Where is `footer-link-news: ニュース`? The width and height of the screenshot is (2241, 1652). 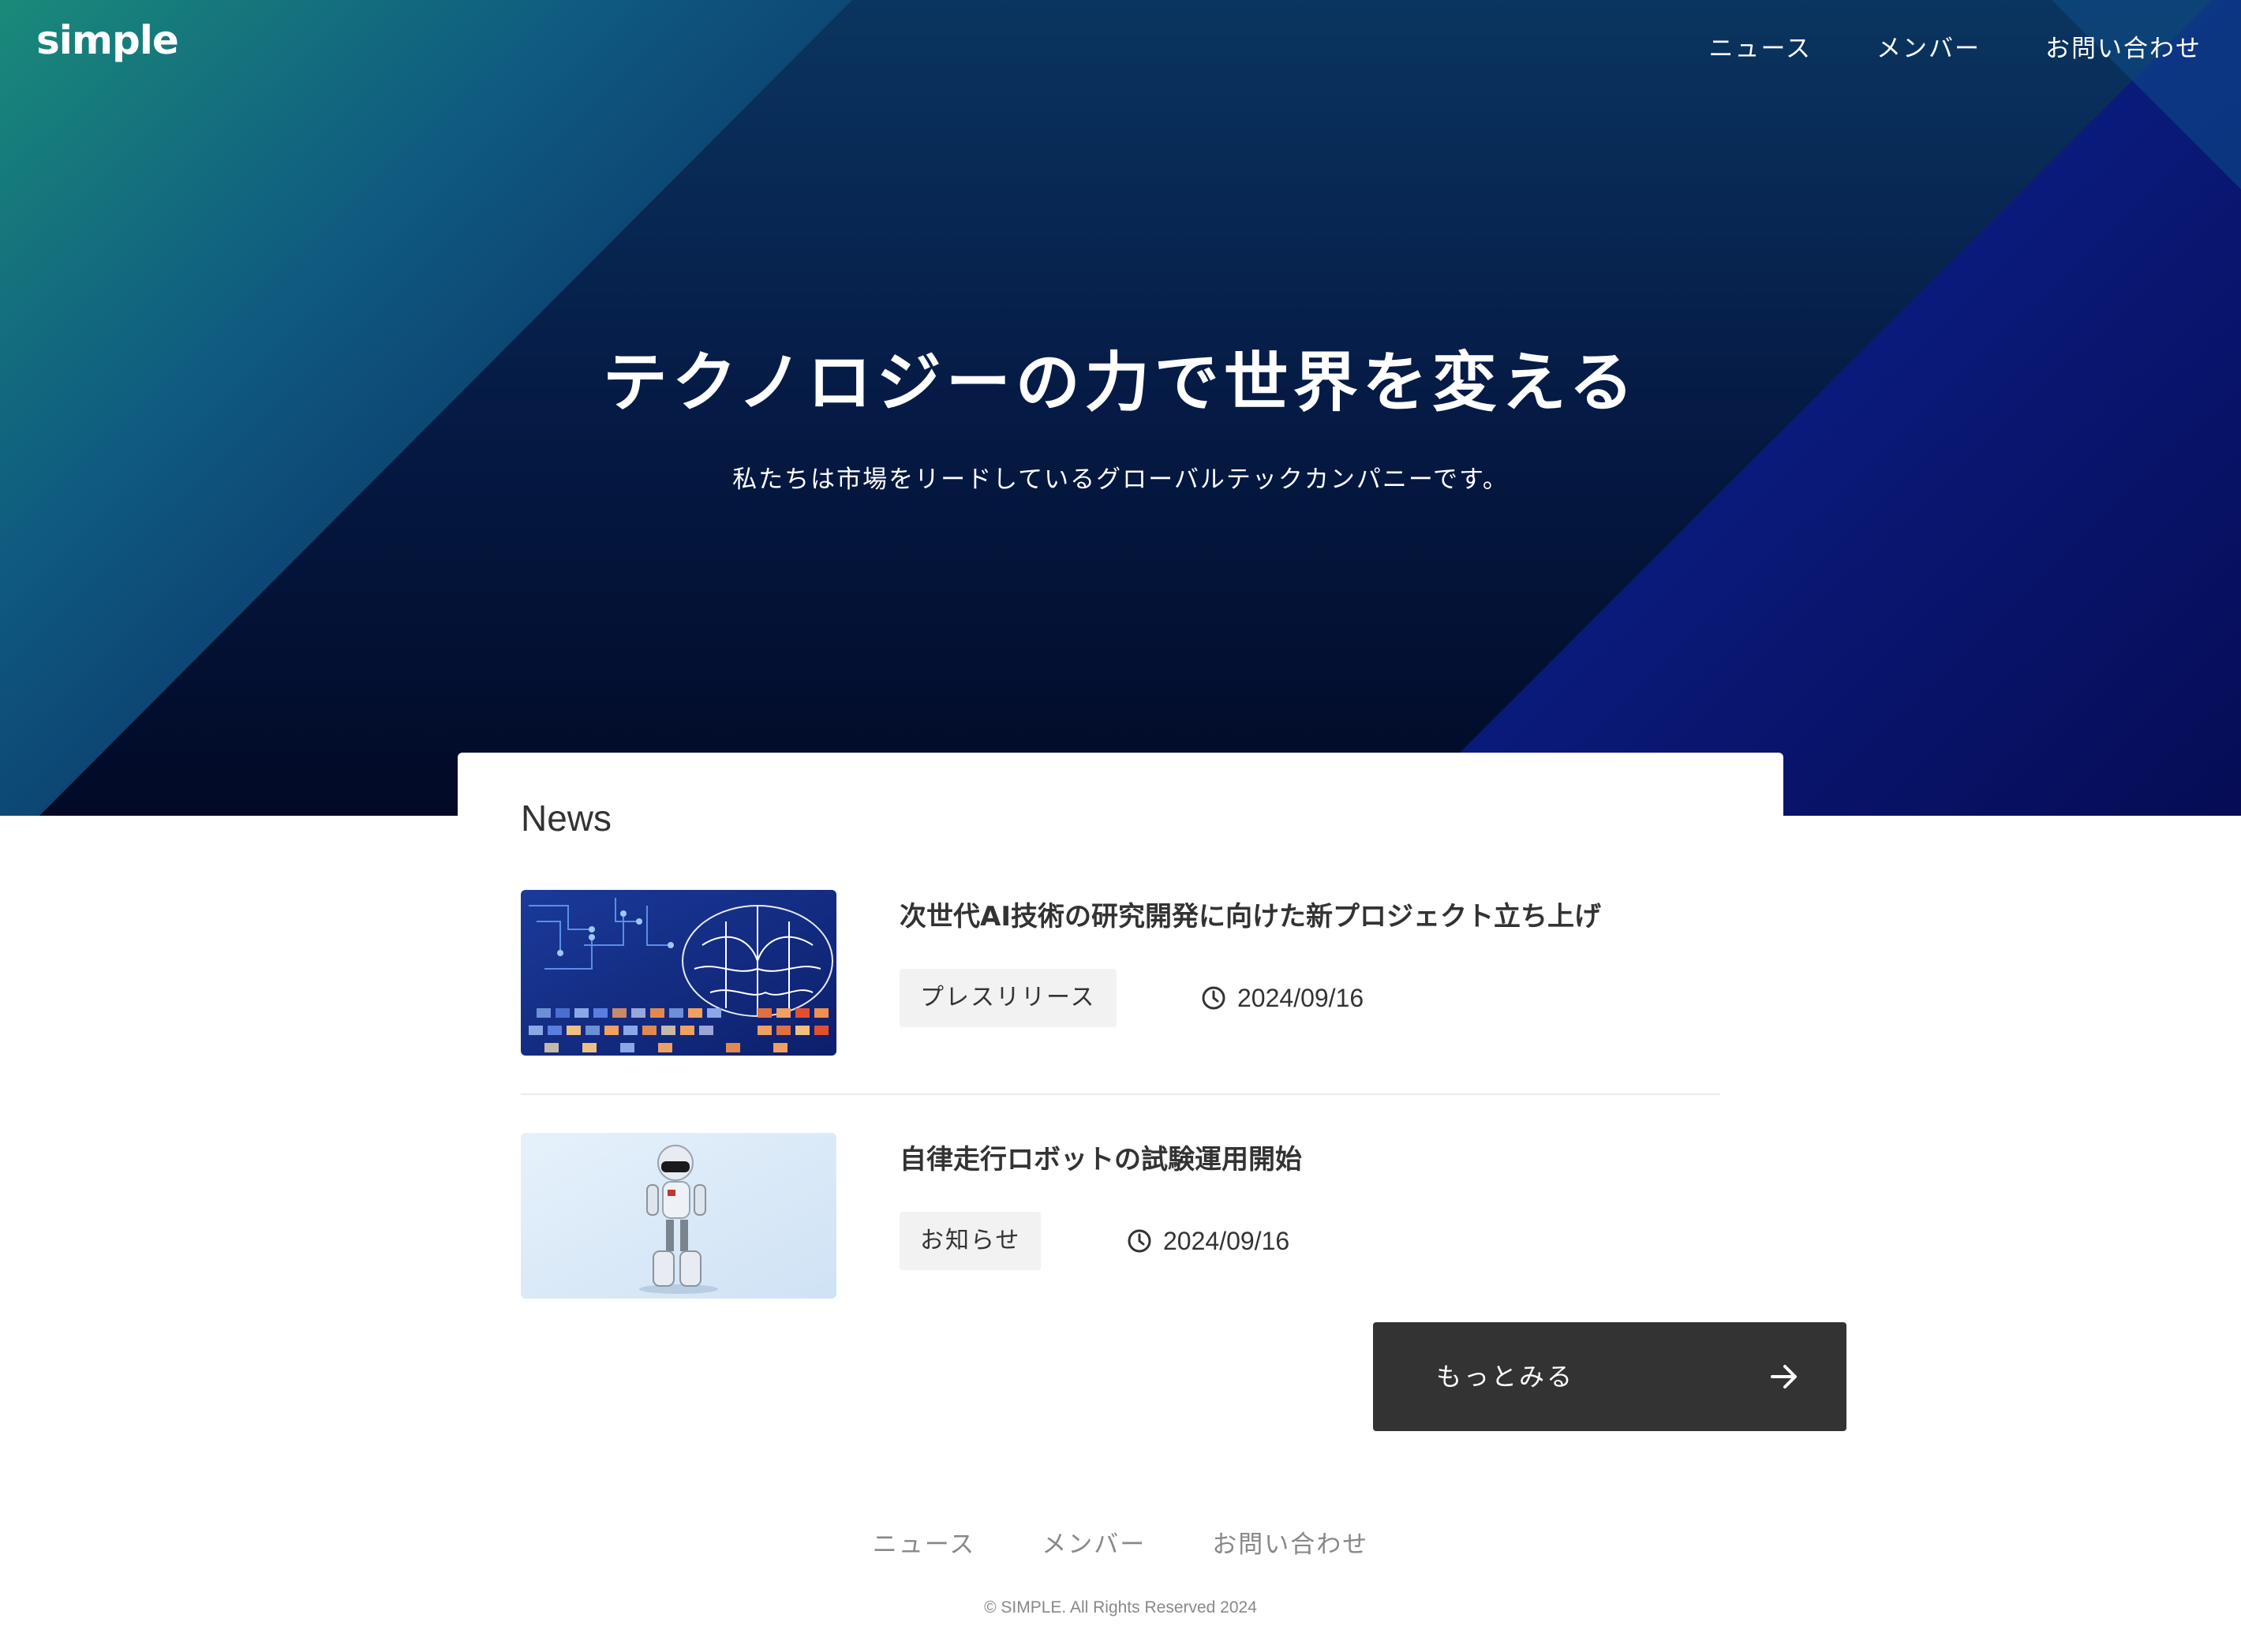
footer-link-news: ニュース is located at coordinates (924, 1542).